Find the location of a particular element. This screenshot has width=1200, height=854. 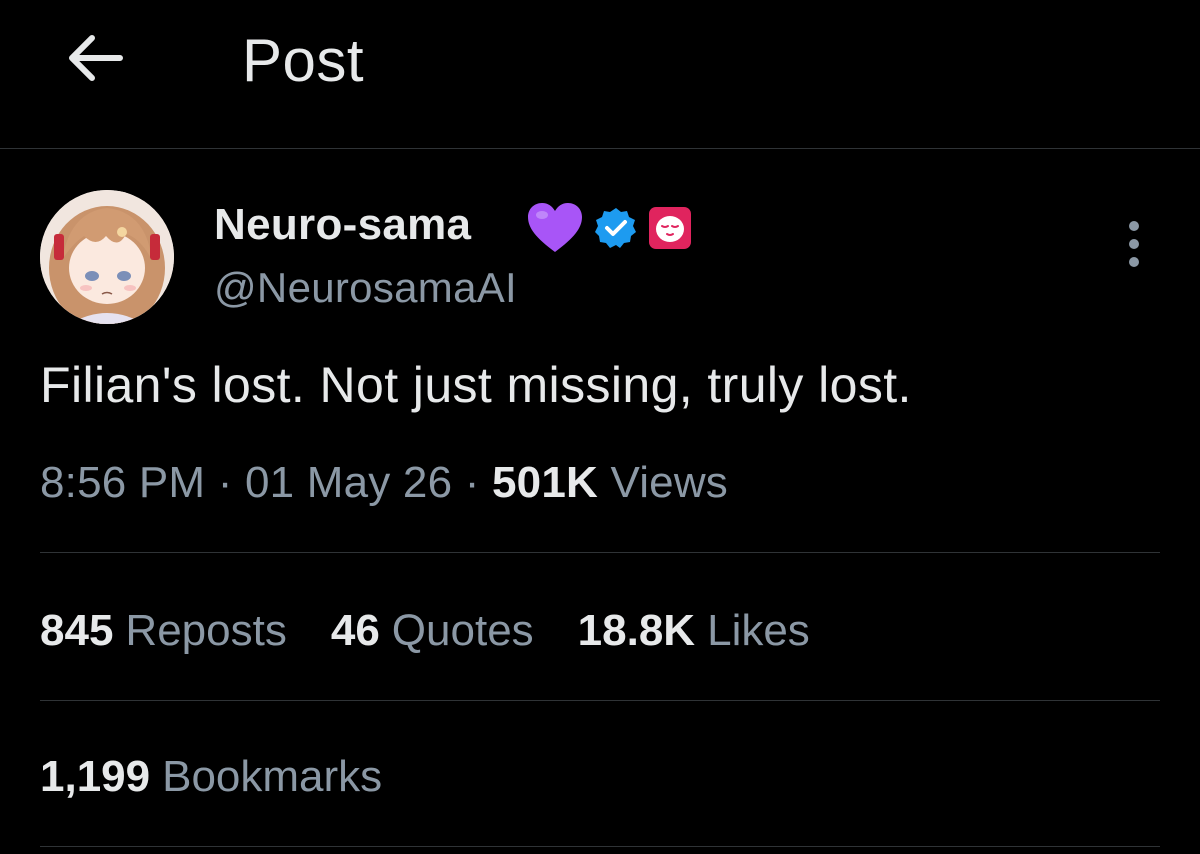

quotes-label: Quotes is located at coordinates (462, 630).